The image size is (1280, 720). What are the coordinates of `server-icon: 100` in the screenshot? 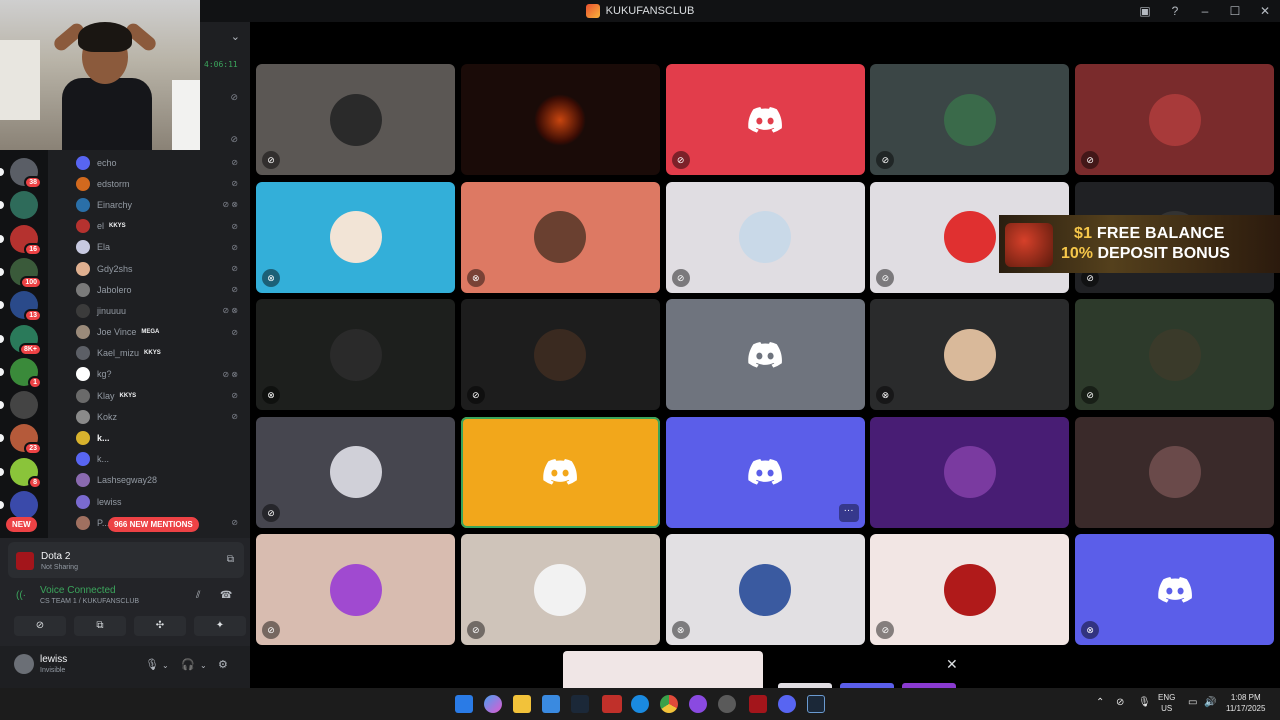 It's located at (26, 273).